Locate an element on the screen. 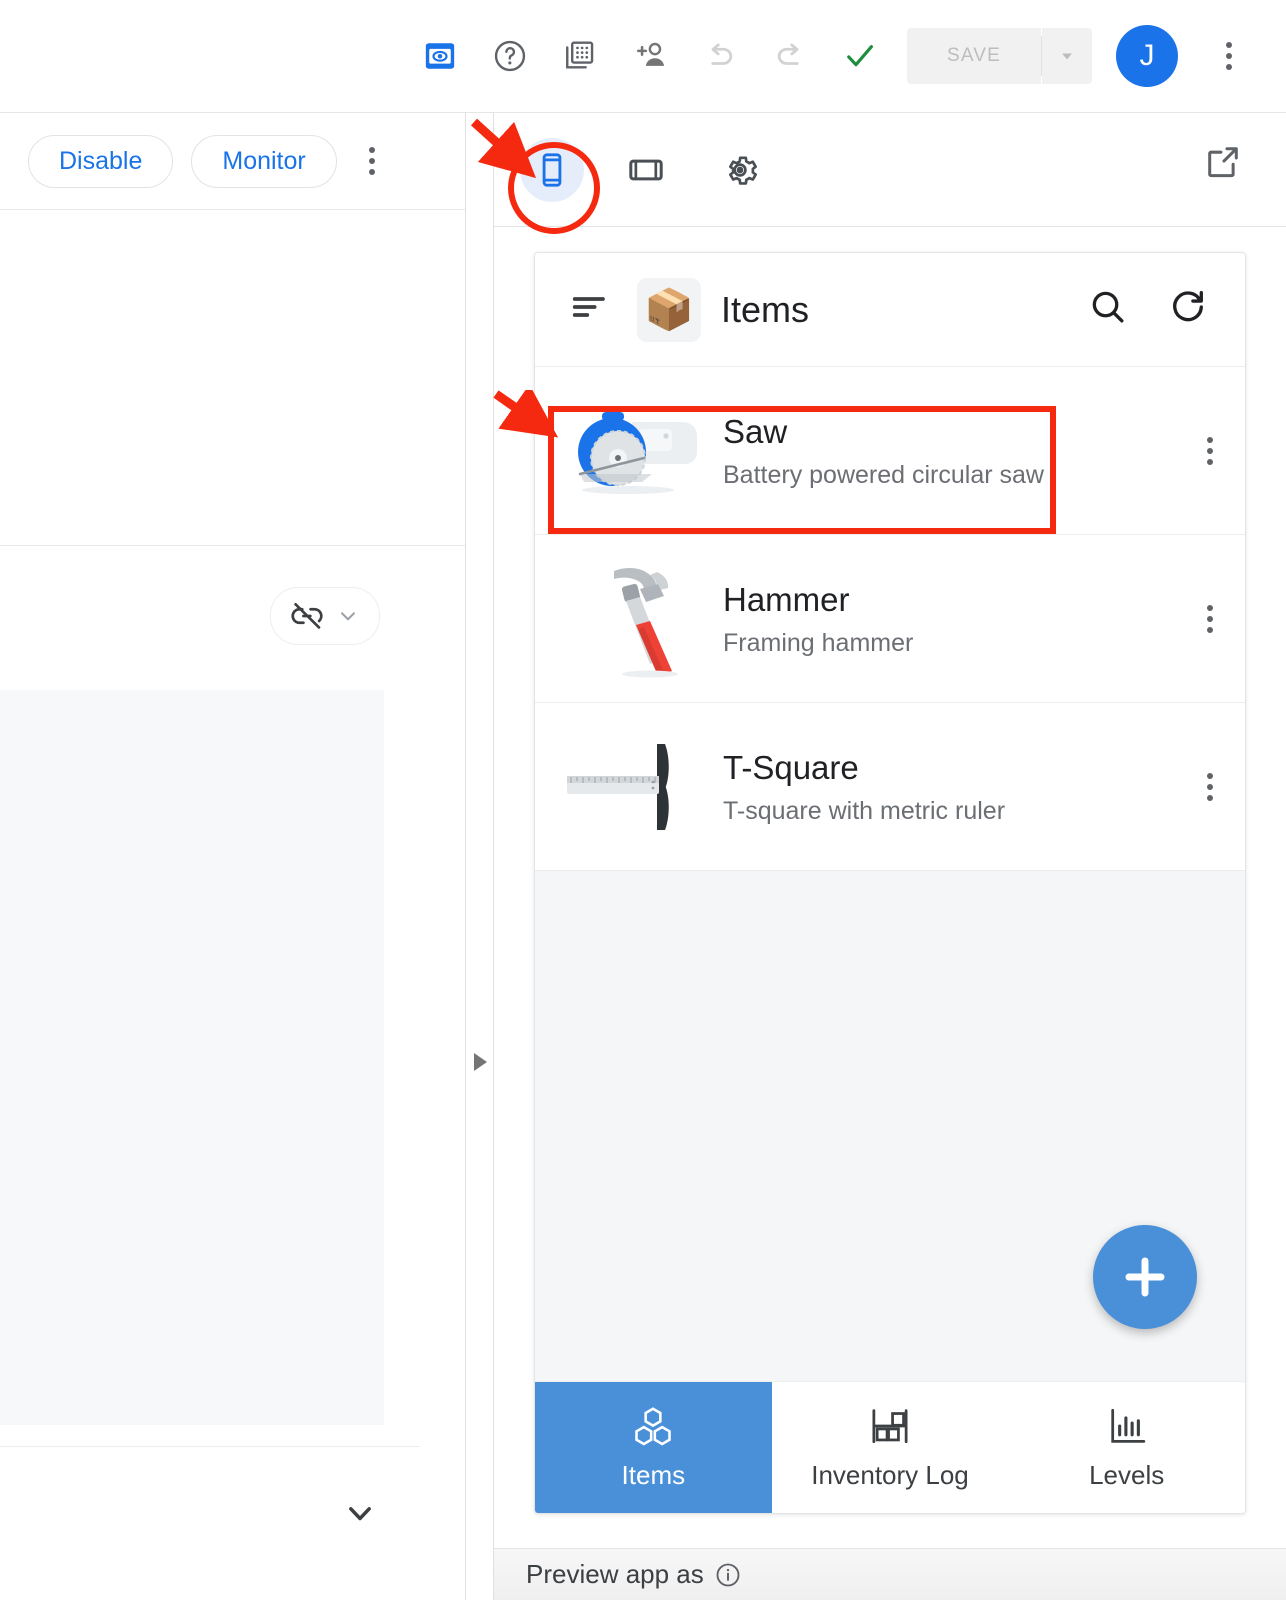 This screenshot has height=1600, width=1286. add-person-icon is located at coordinates (650, 56).